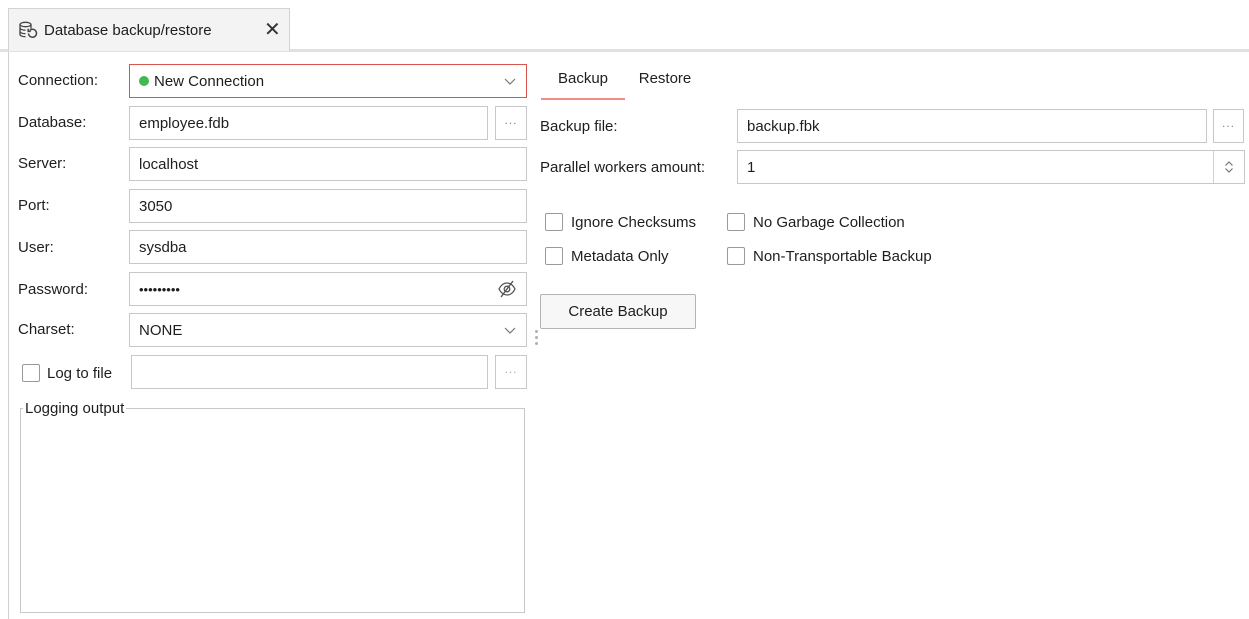  I want to click on tab-restore: Restore, so click(665, 82).